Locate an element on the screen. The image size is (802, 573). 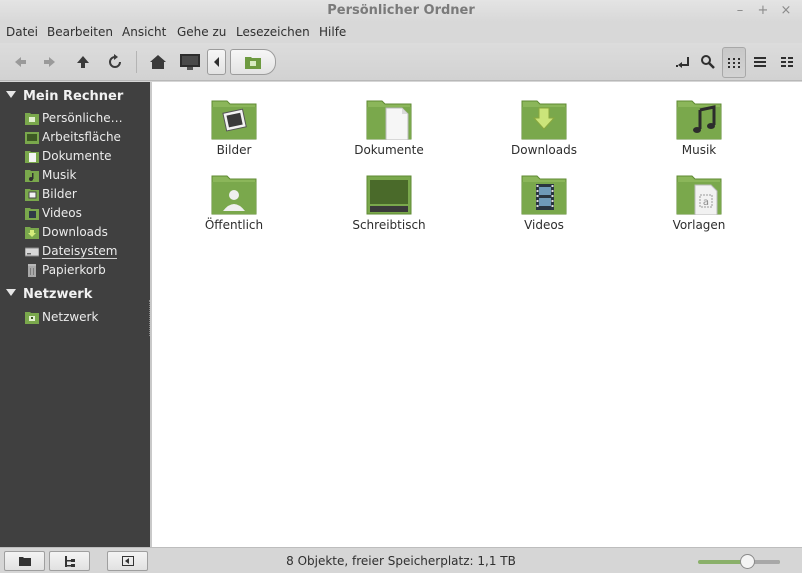
chevron-left-icon is located at coordinates (216, 62).